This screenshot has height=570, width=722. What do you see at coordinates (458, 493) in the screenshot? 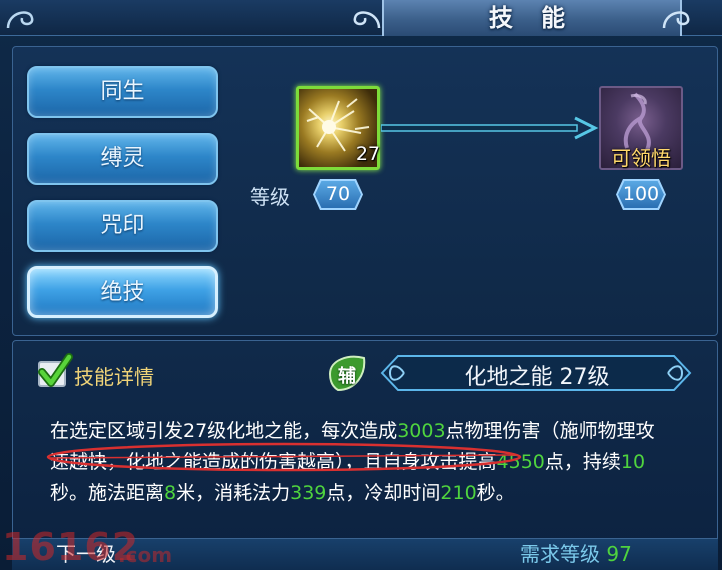
I see `cooldown-value: 210` at bounding box center [458, 493].